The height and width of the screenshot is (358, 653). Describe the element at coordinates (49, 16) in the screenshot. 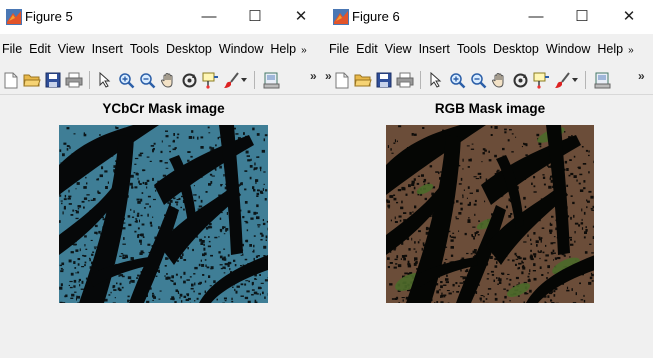

I see `window-title: Figure 5` at that location.